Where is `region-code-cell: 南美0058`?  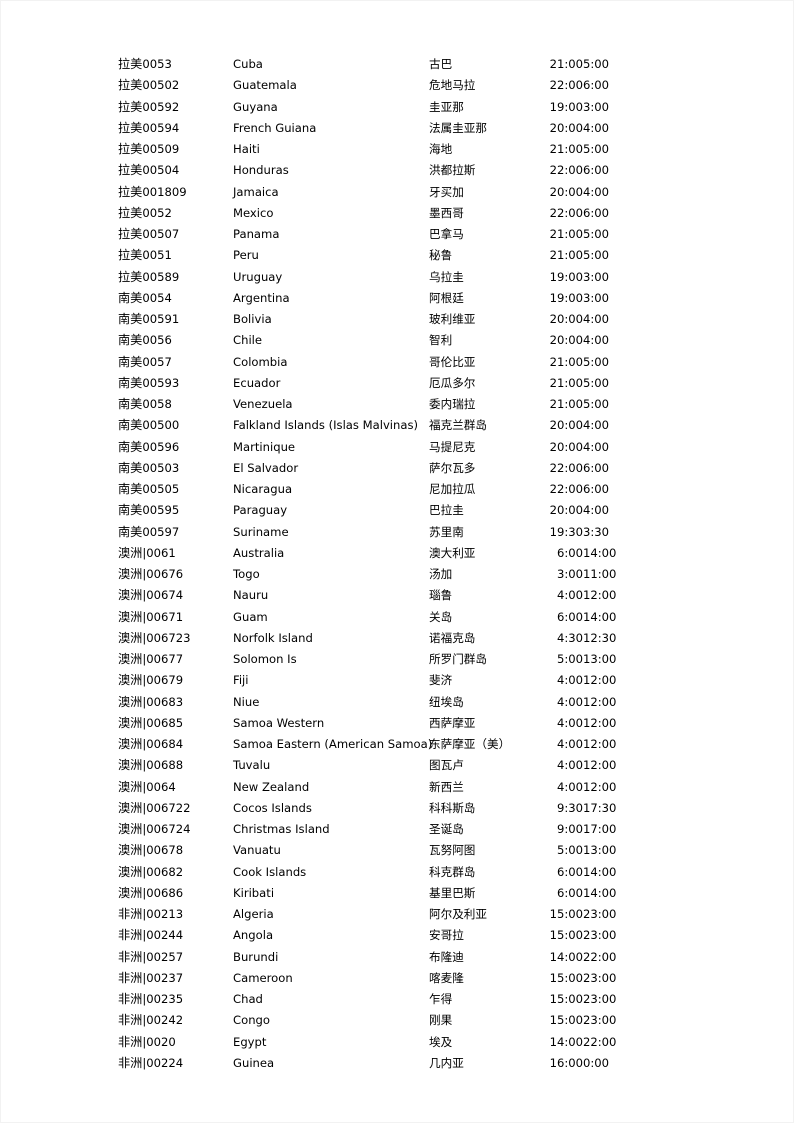 region-code-cell: 南美0058 is located at coordinates (175, 404).